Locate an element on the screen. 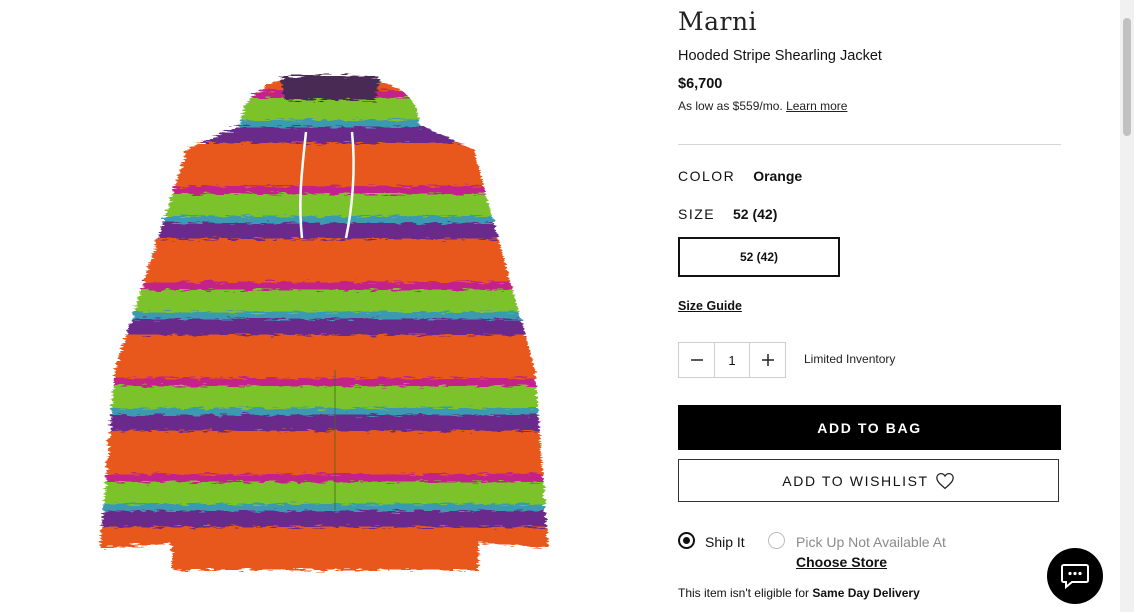  size-label: SIZE is located at coordinates (697, 214).